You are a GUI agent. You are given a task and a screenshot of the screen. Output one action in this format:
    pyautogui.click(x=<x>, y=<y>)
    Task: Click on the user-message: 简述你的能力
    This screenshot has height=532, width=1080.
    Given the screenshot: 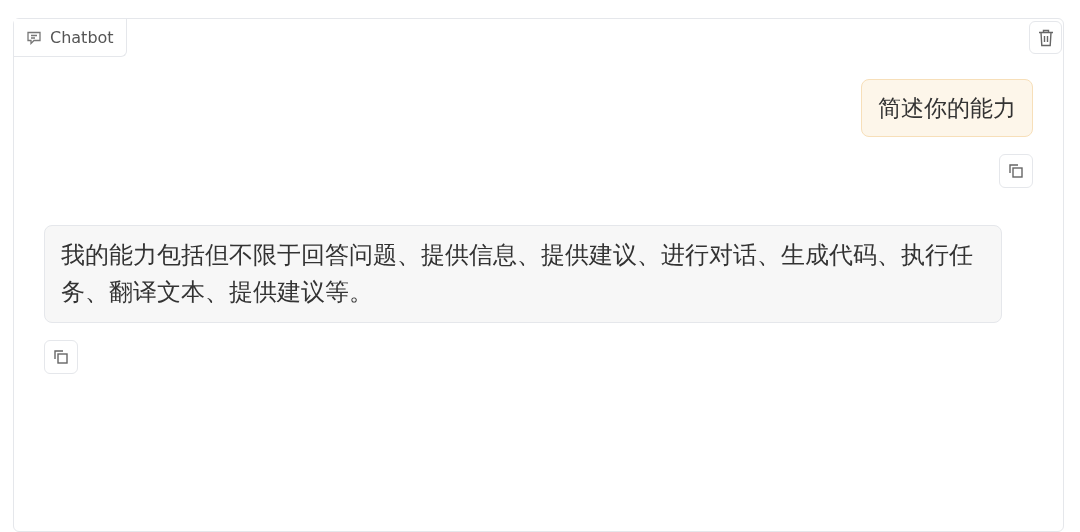 What is the action you would take?
    pyautogui.click(x=947, y=108)
    